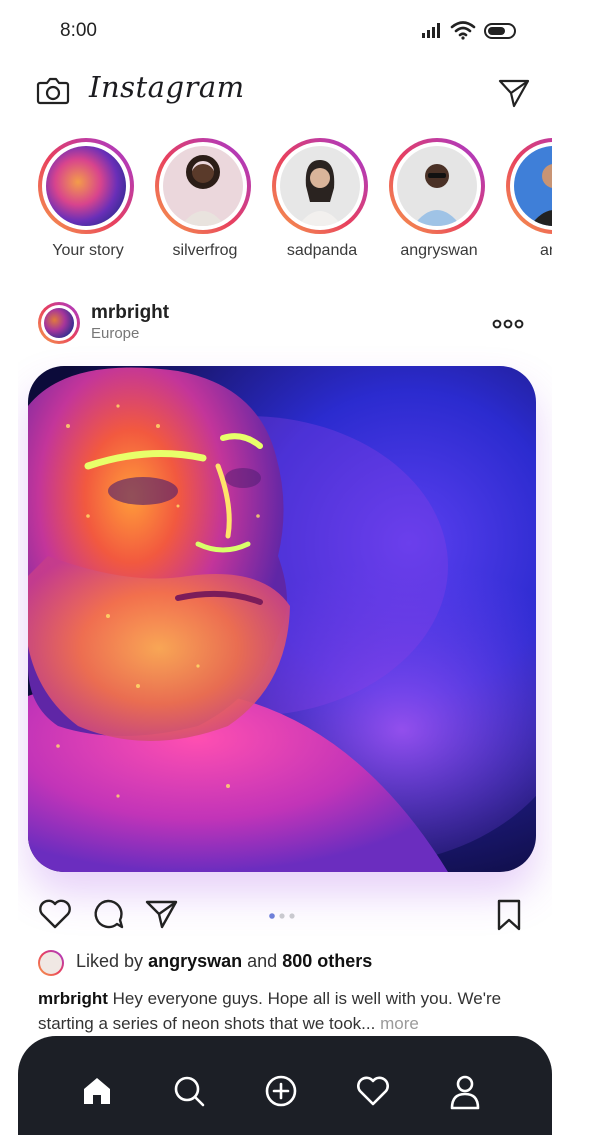 The height and width of the screenshot is (1135, 591). I want to click on liked-and: and, so click(262, 961).